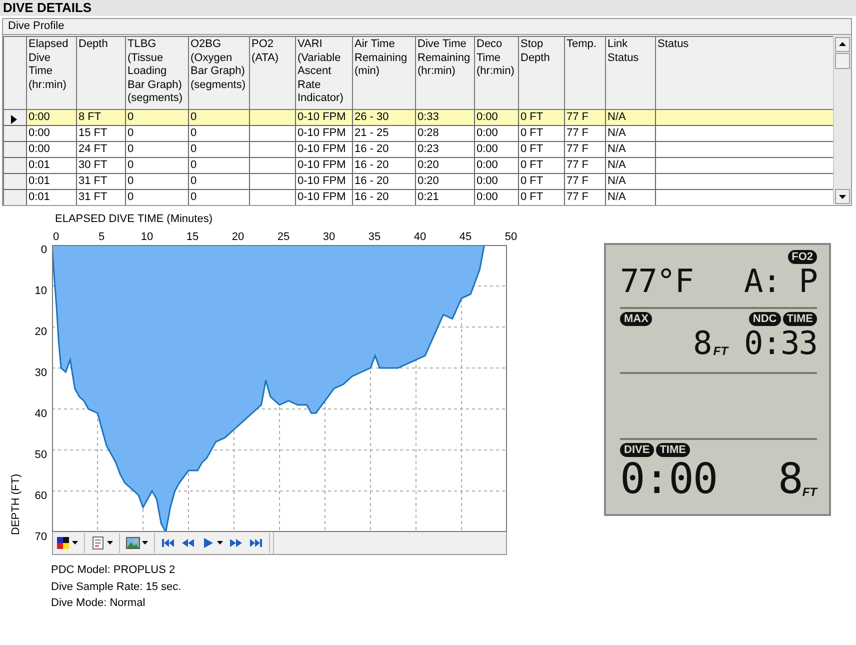 The height and width of the screenshot is (645, 856). What do you see at coordinates (636, 319) in the screenshot?
I see `display-label: MAX` at bounding box center [636, 319].